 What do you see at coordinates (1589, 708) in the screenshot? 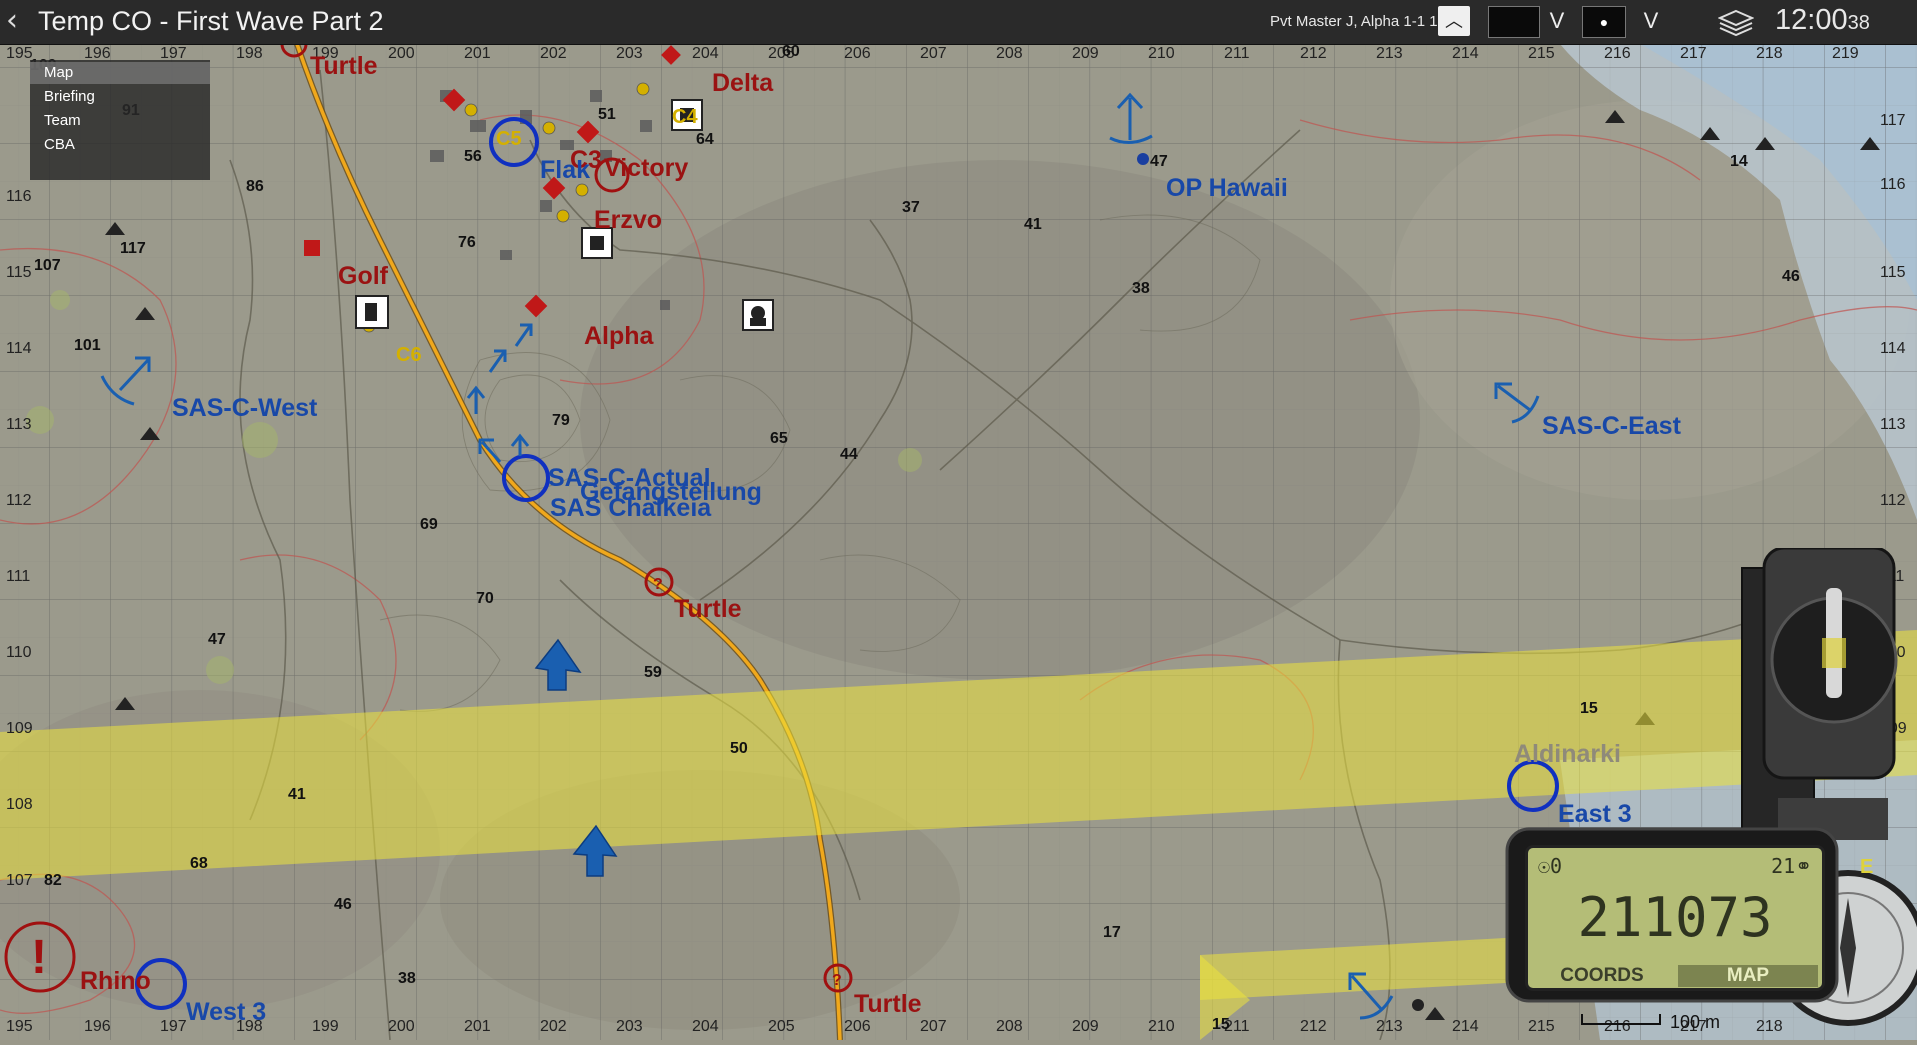
I see `spot-height: 15` at bounding box center [1589, 708].